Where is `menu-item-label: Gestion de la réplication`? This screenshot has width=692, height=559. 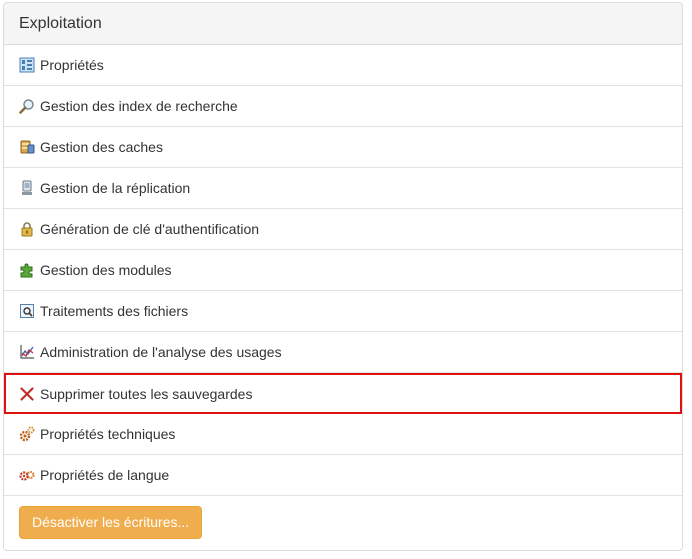
menu-item-label: Gestion de la réplication is located at coordinates (115, 188).